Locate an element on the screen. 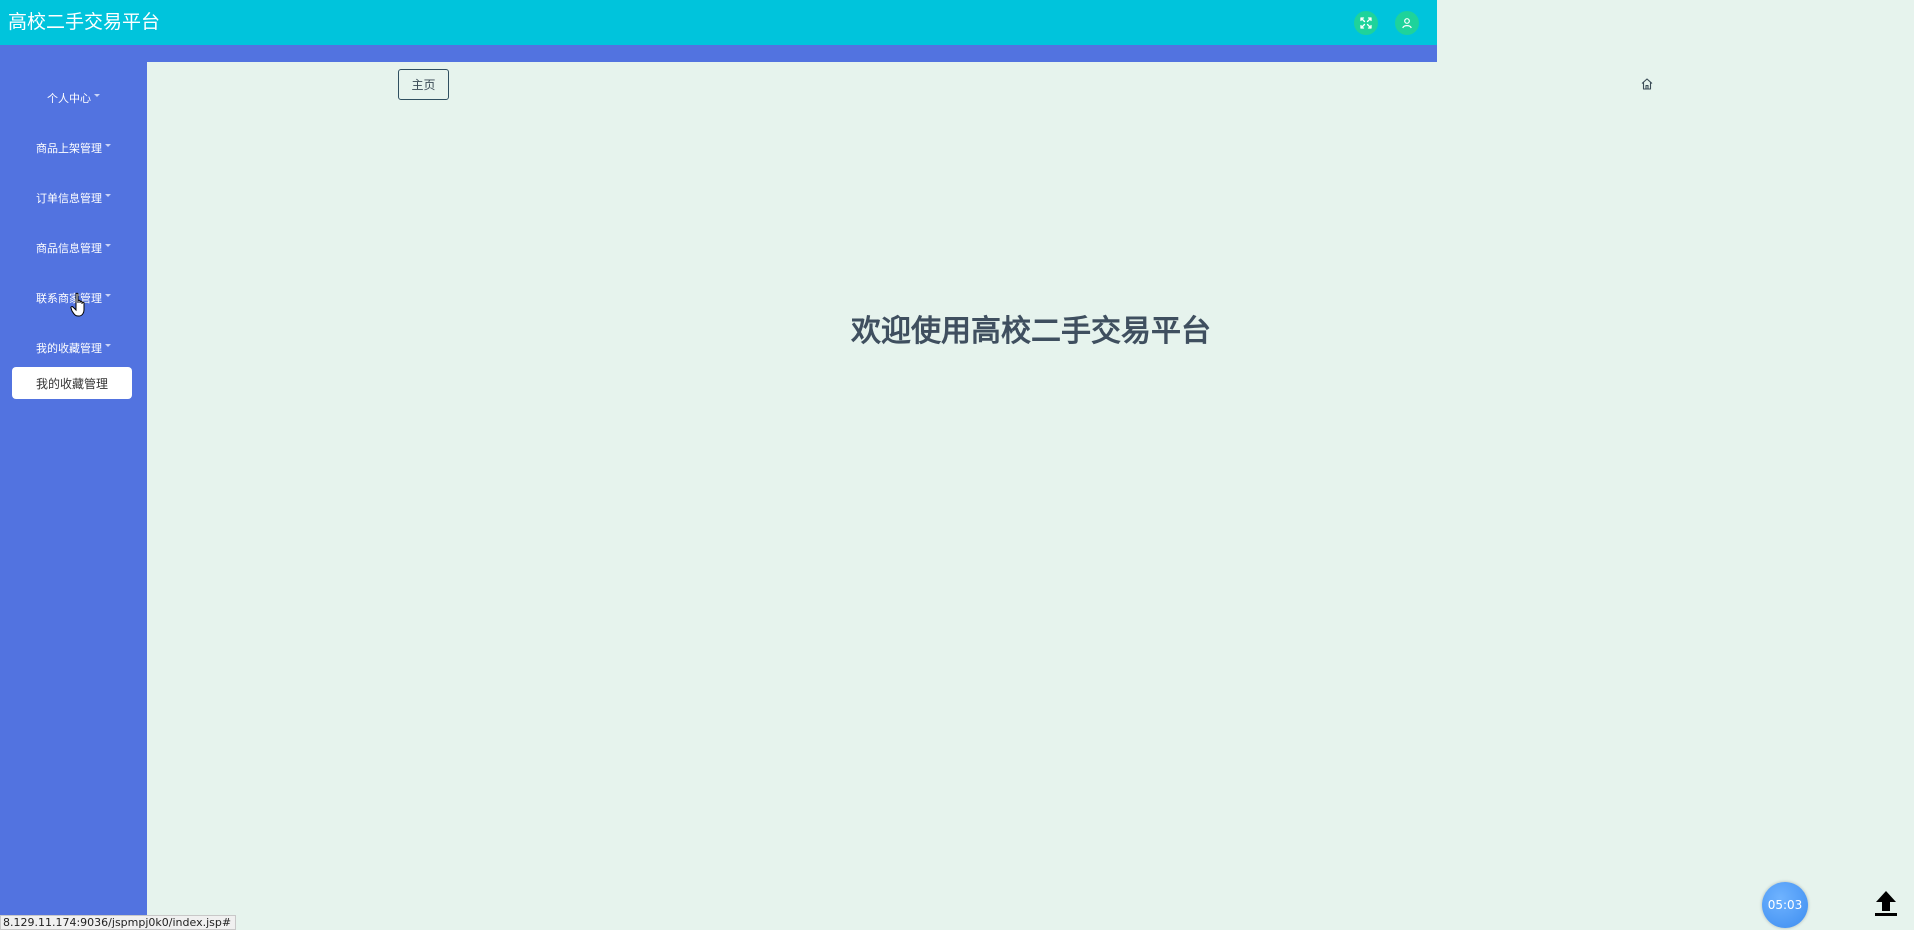  sidebar-item-my-favorites: 我的收藏管理 is located at coordinates (73, 348).